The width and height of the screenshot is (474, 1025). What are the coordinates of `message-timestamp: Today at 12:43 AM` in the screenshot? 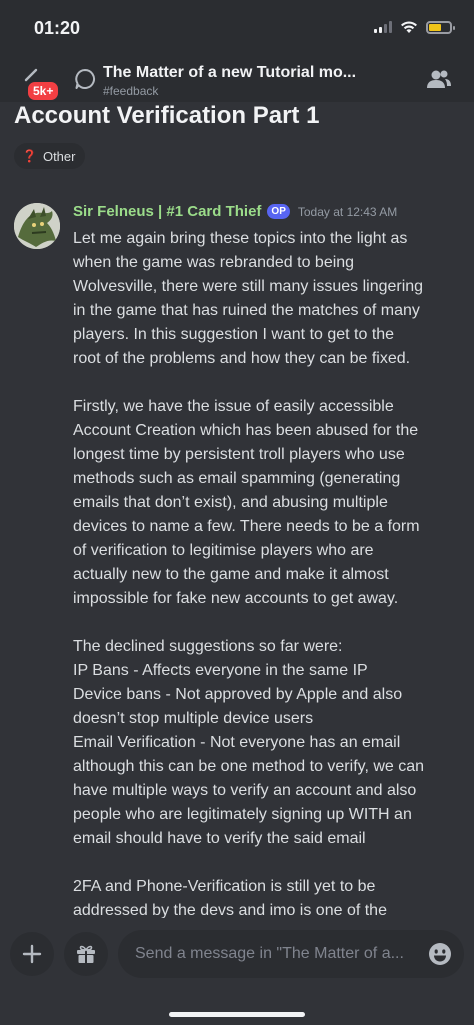 It's located at (347, 211).